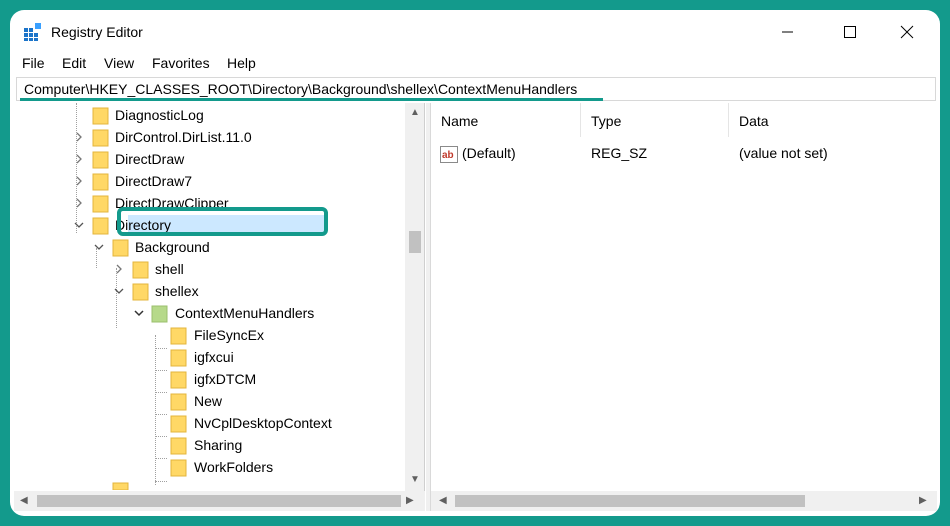 The width and height of the screenshot is (950, 526). I want to click on tree-item-label: igfxcui, so click(214, 357).